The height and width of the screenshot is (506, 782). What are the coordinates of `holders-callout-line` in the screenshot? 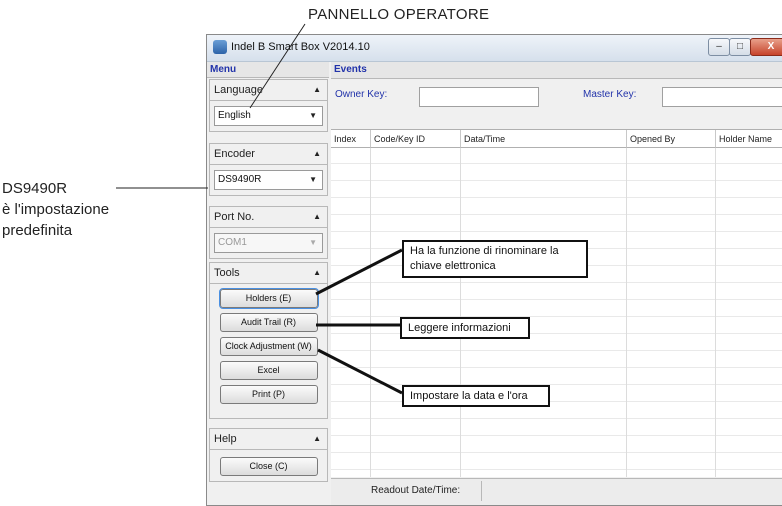 It's located at (359, 272).